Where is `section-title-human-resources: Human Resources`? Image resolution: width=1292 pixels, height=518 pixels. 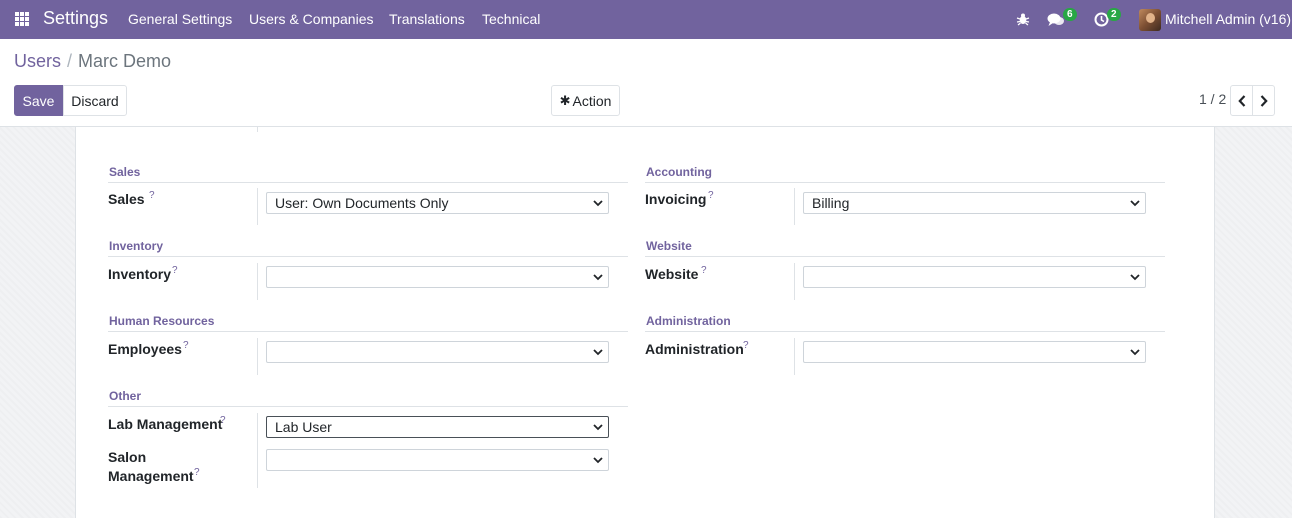 section-title-human-resources: Human Resources is located at coordinates (162, 321).